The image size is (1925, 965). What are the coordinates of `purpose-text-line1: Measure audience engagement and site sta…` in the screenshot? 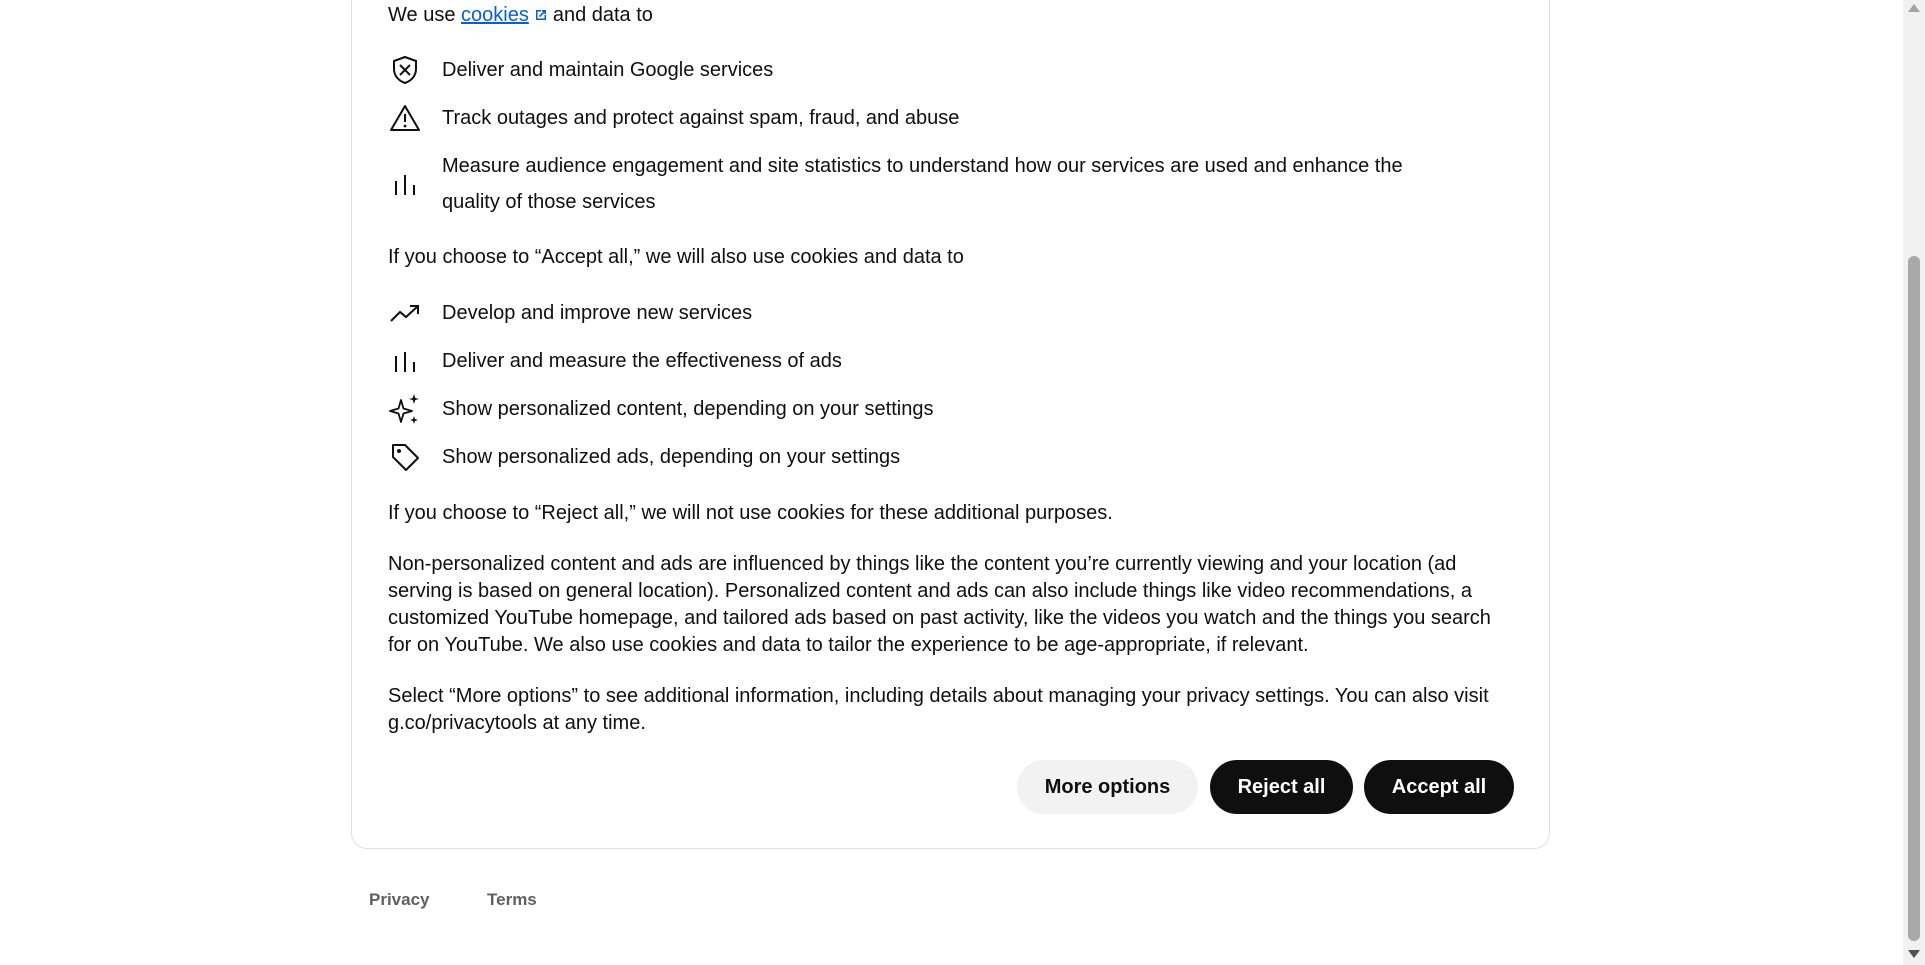 It's located at (922, 166).